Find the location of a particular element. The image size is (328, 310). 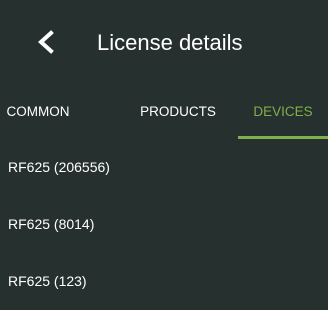

back-button is located at coordinates (46, 42).